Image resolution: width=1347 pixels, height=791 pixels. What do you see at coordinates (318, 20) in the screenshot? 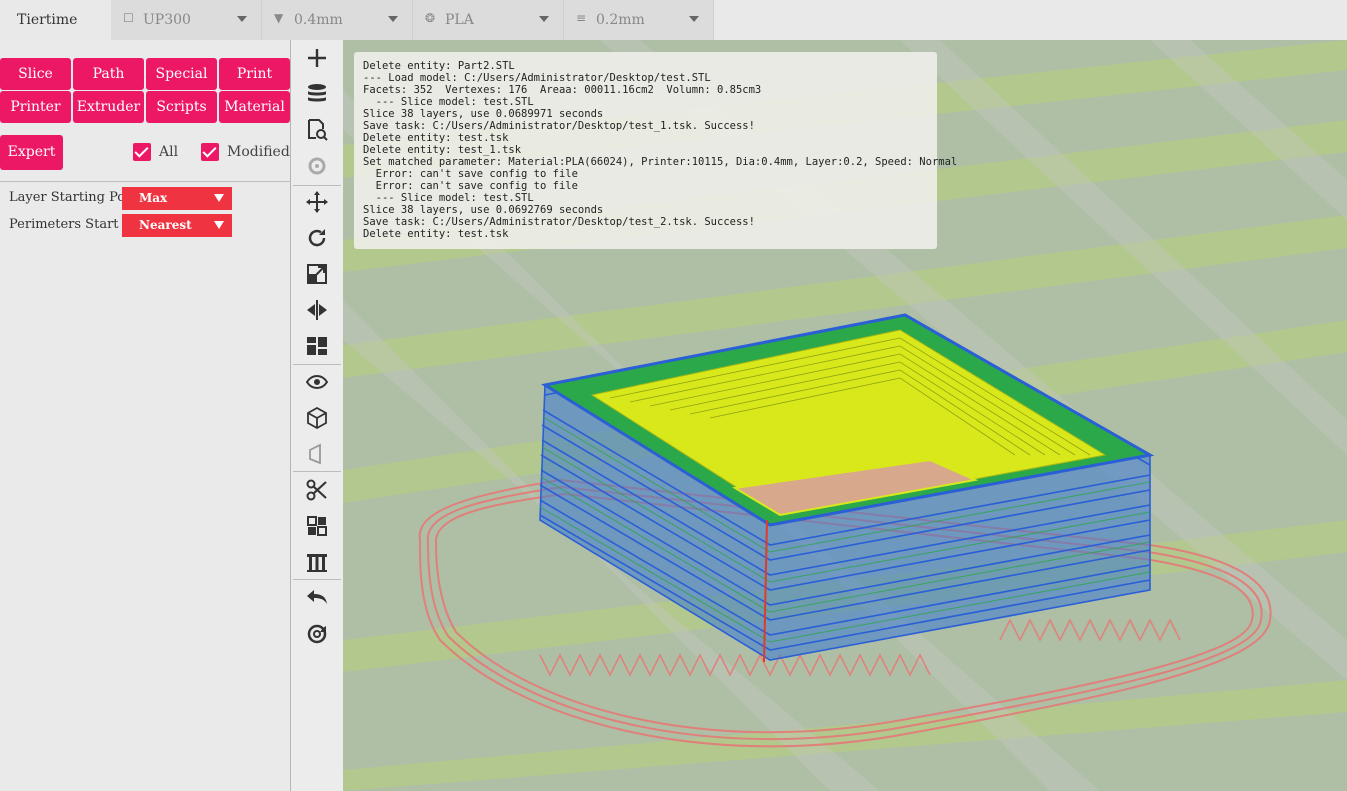
I see `nozzle-value: 0.4mm` at bounding box center [318, 20].